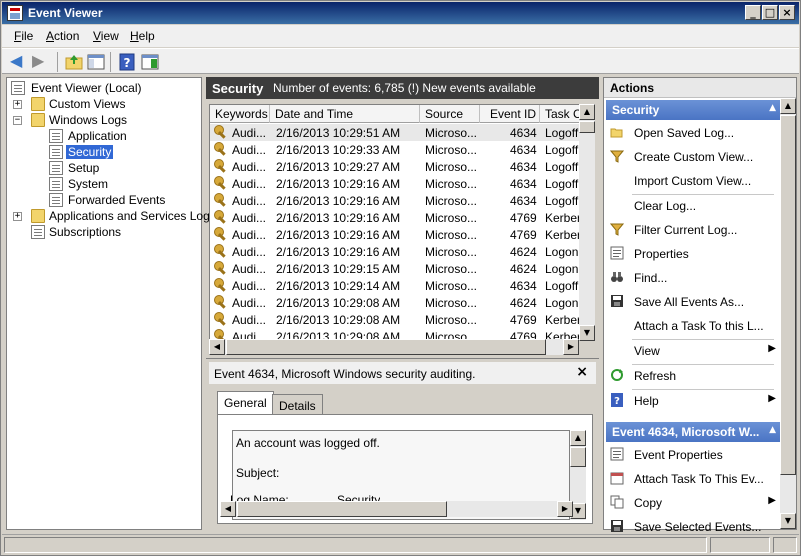 This screenshot has width=801, height=556. What do you see at coordinates (103, 120) in the screenshot?
I see `tree-item-windows-logs: − Windows Logs` at bounding box center [103, 120].